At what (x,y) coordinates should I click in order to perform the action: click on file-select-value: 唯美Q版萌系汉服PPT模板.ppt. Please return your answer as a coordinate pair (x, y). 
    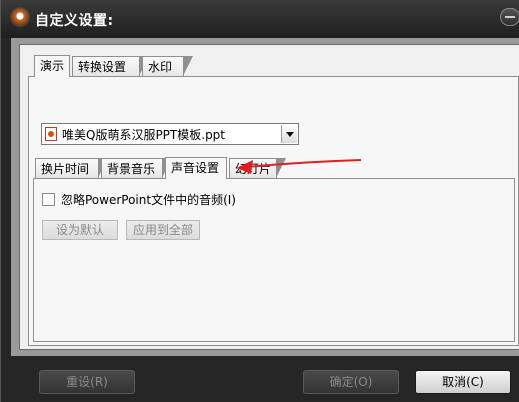
    Looking at the image, I should click on (144, 135).